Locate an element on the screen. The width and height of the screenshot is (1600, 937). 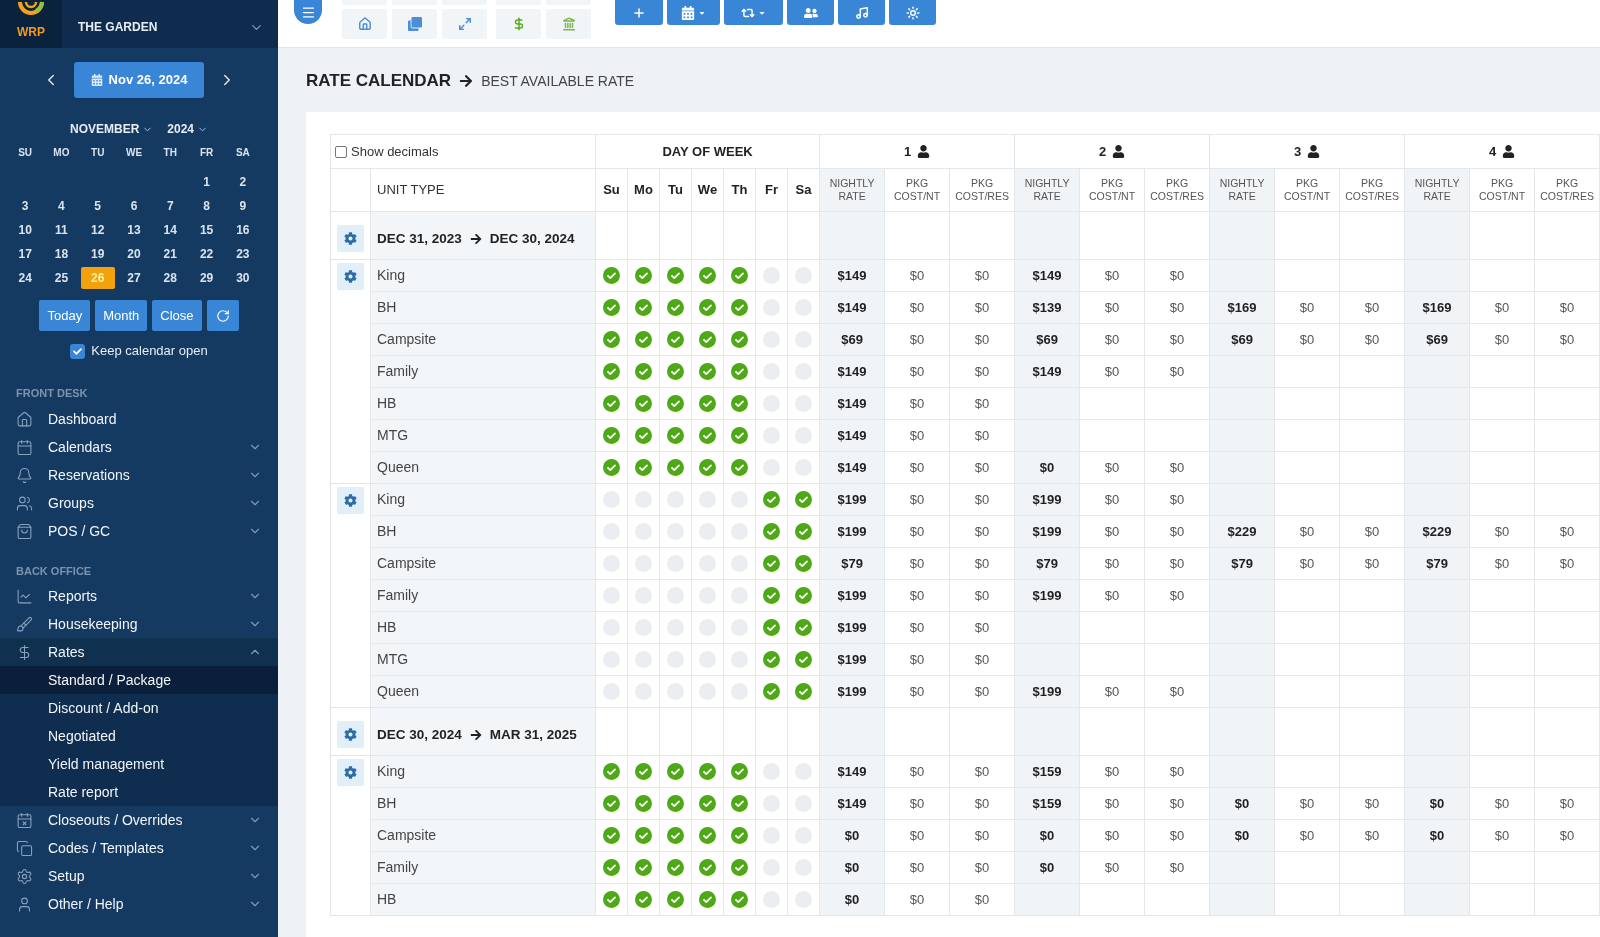
calendar-day: 17 is located at coordinates (25, 254).